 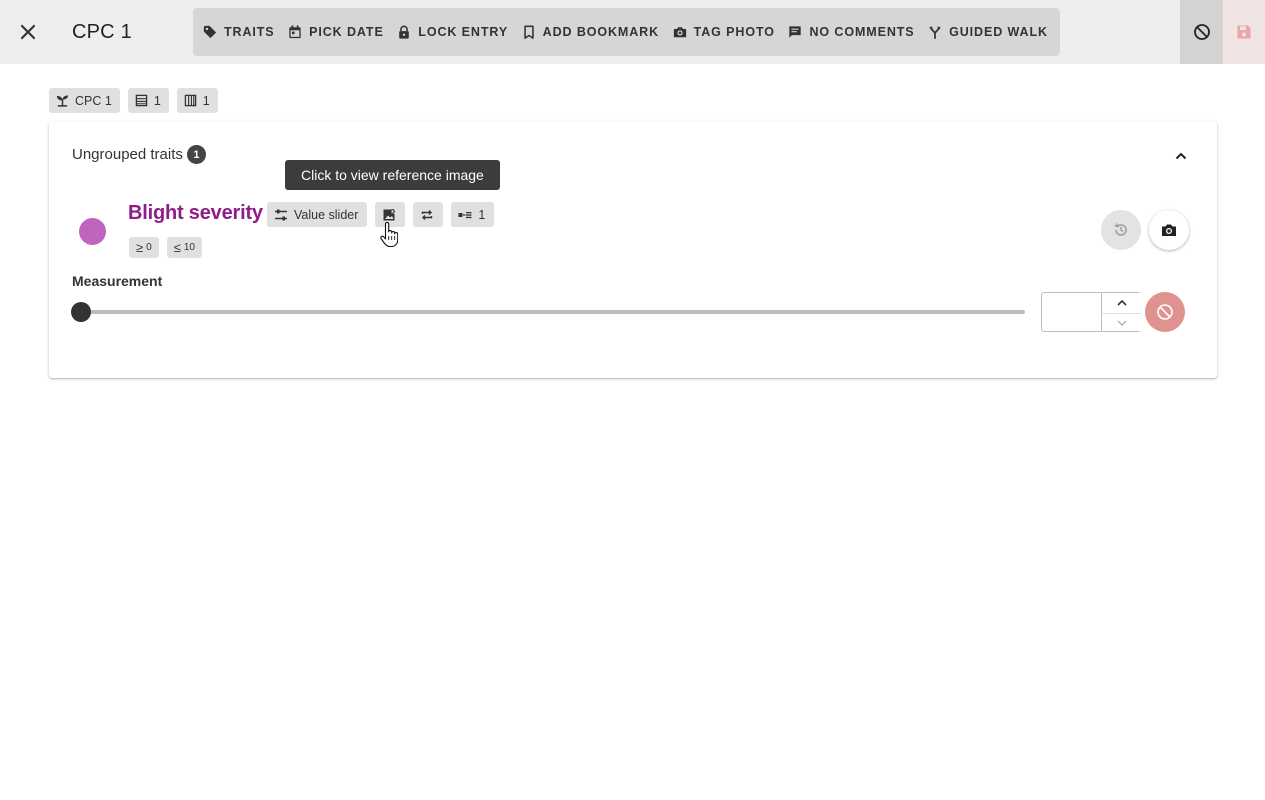 What do you see at coordinates (102, 32) in the screenshot?
I see `page-title: CPC 1` at bounding box center [102, 32].